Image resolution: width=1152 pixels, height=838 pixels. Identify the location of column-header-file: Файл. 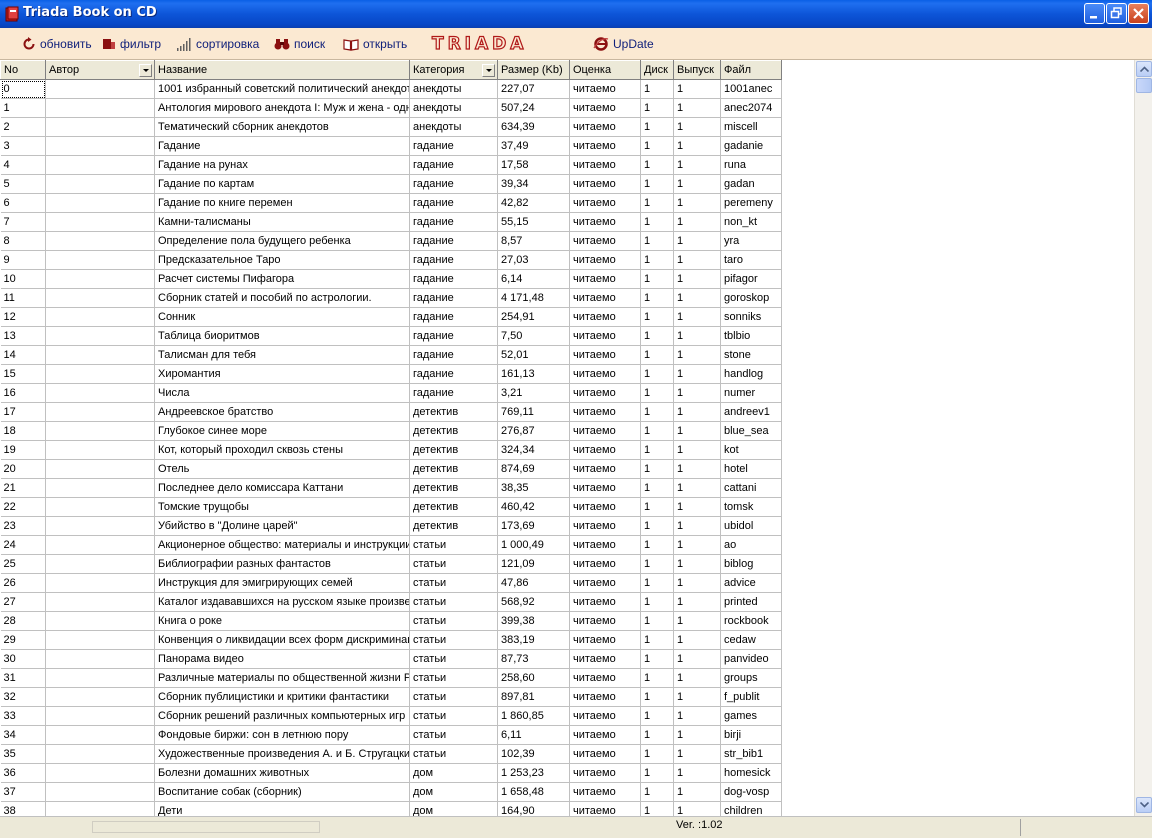
(751, 70).